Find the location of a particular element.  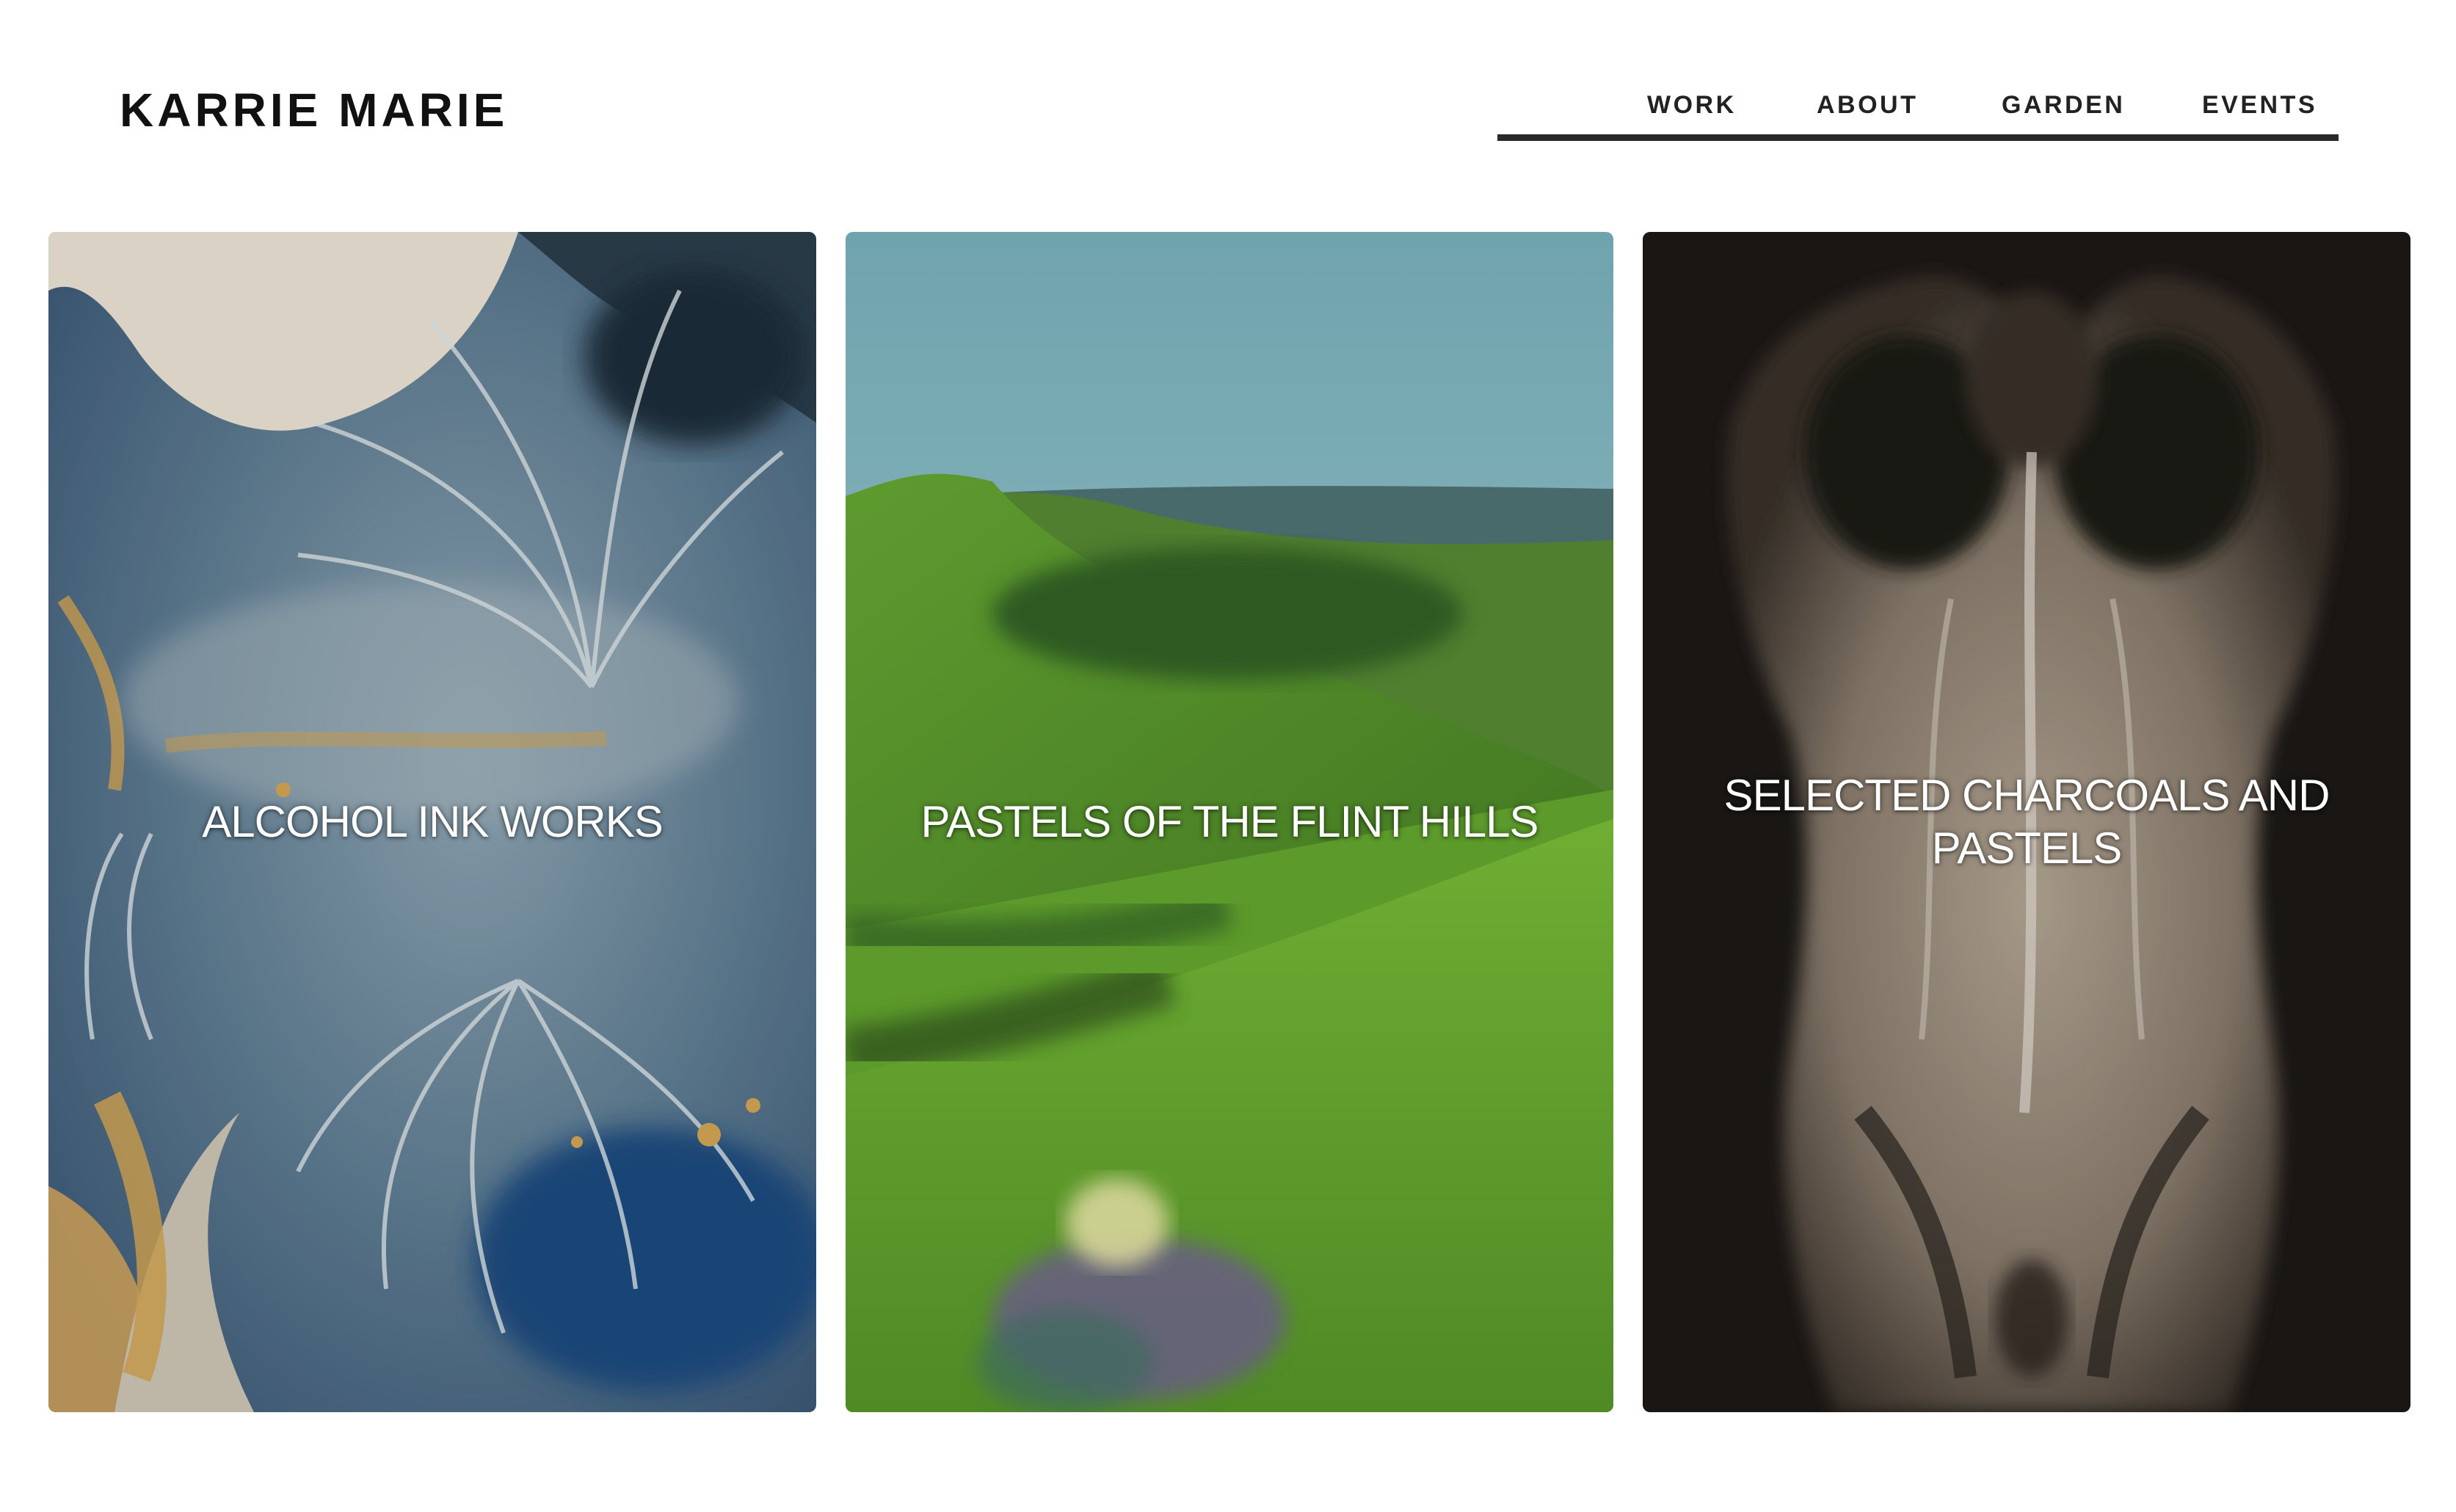

tile-label: PASTELS OF THE FLINT HILLS is located at coordinates (1230, 821).